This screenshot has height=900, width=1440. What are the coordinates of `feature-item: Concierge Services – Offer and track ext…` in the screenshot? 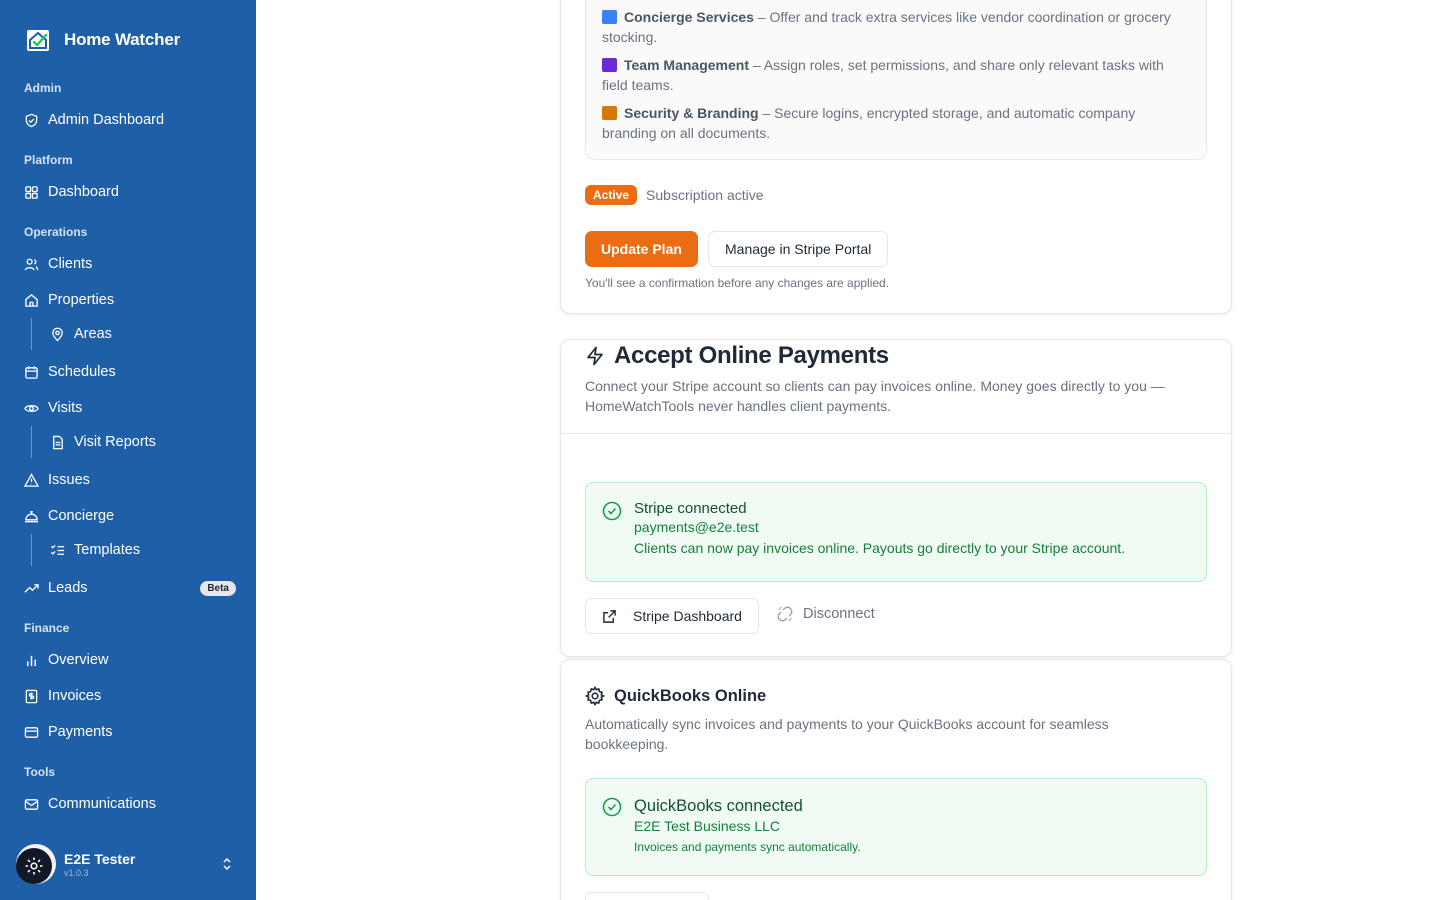 It's located at (886, 27).